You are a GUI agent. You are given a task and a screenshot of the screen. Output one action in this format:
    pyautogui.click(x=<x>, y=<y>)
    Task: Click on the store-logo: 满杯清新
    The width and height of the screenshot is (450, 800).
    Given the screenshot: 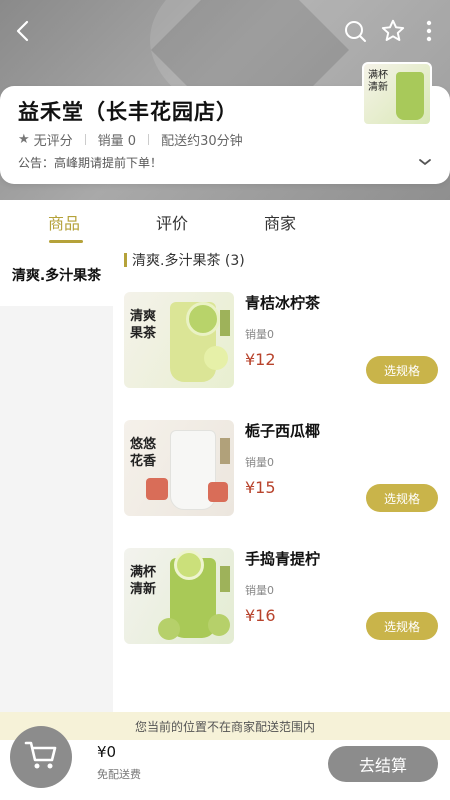 What is the action you would take?
    pyautogui.click(x=397, y=94)
    